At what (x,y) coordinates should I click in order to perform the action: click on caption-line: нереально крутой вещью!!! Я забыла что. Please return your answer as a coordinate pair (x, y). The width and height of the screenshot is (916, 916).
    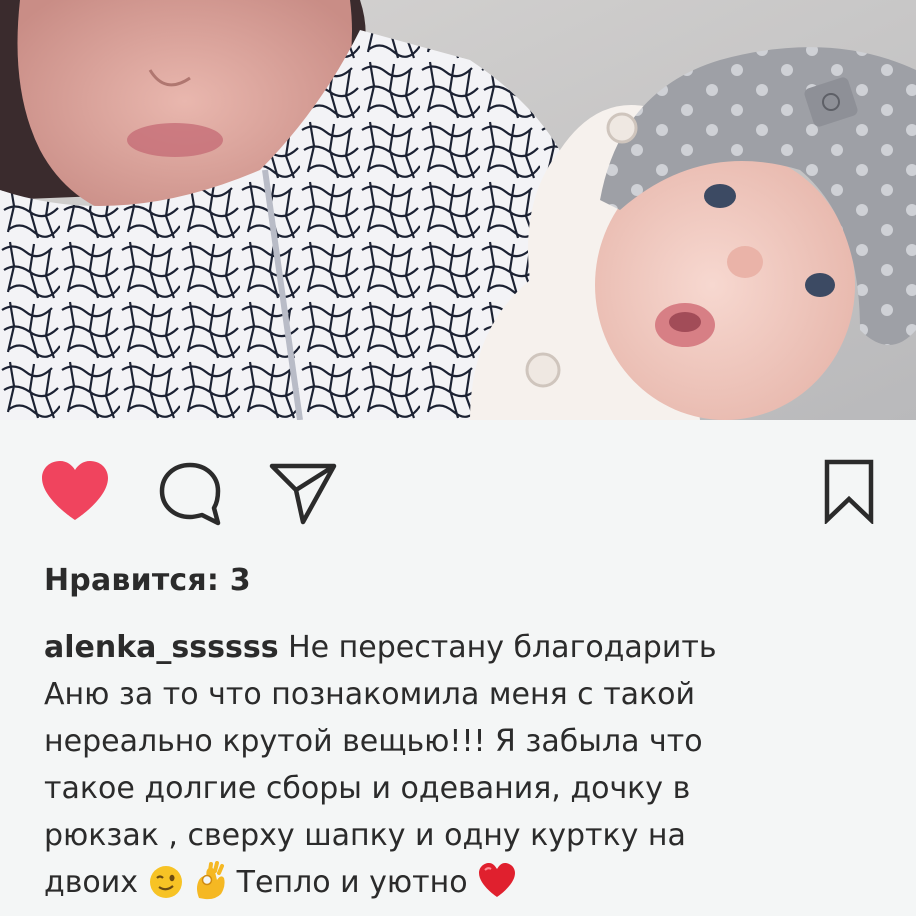
    Looking at the image, I should click on (373, 741).